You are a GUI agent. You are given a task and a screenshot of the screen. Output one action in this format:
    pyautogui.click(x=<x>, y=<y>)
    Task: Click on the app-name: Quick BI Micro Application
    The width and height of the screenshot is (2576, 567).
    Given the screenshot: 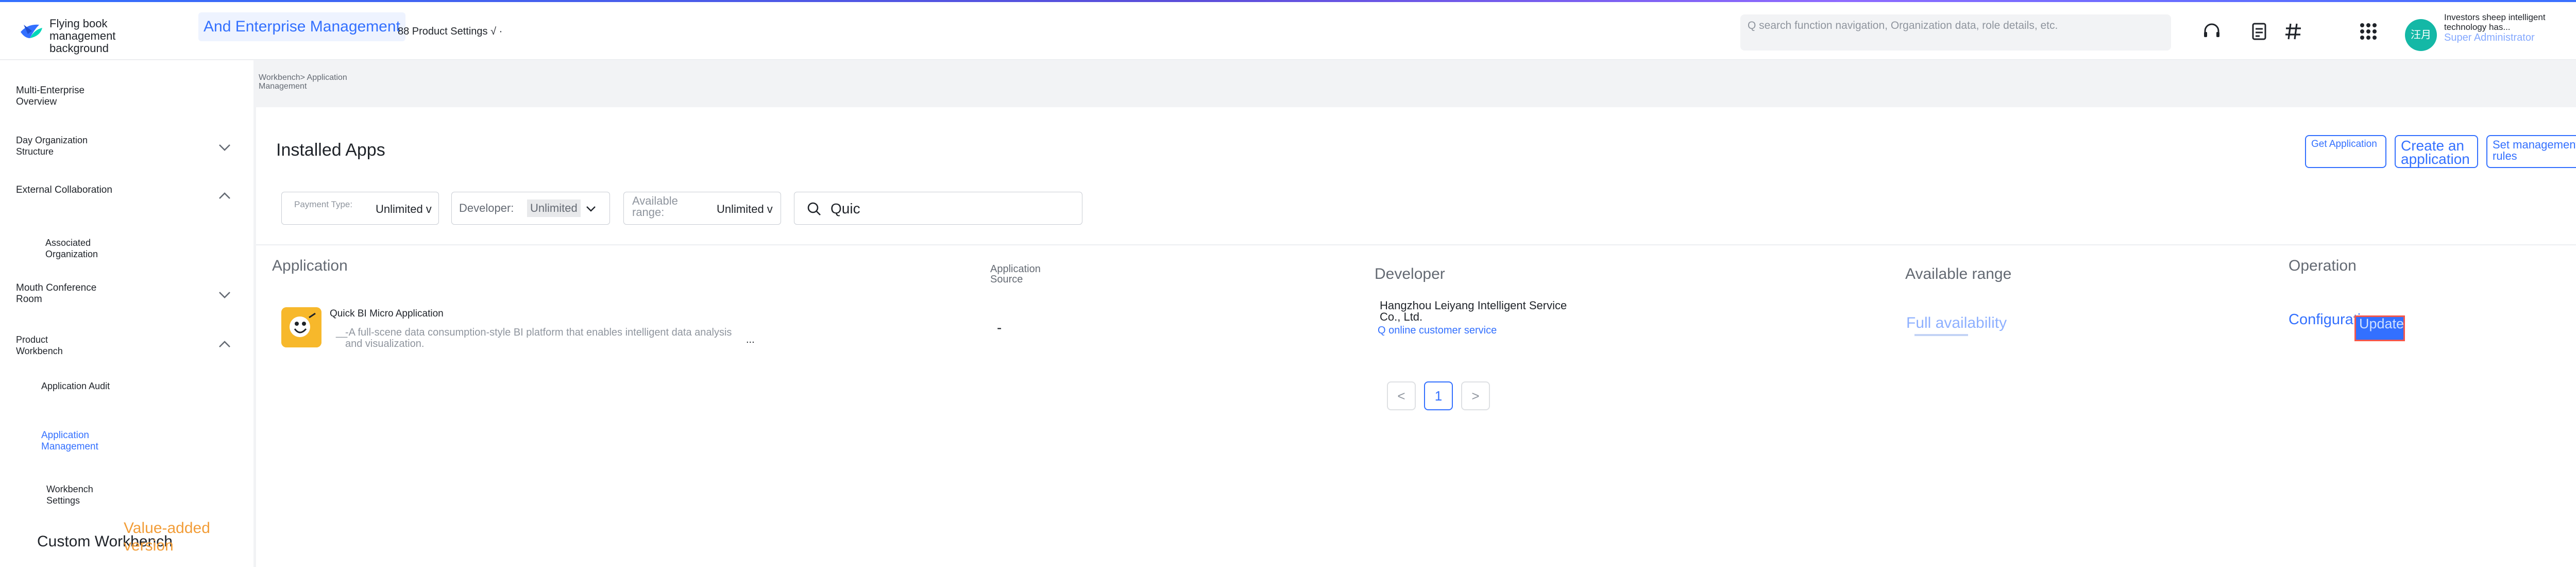 What is the action you would take?
    pyautogui.click(x=387, y=314)
    